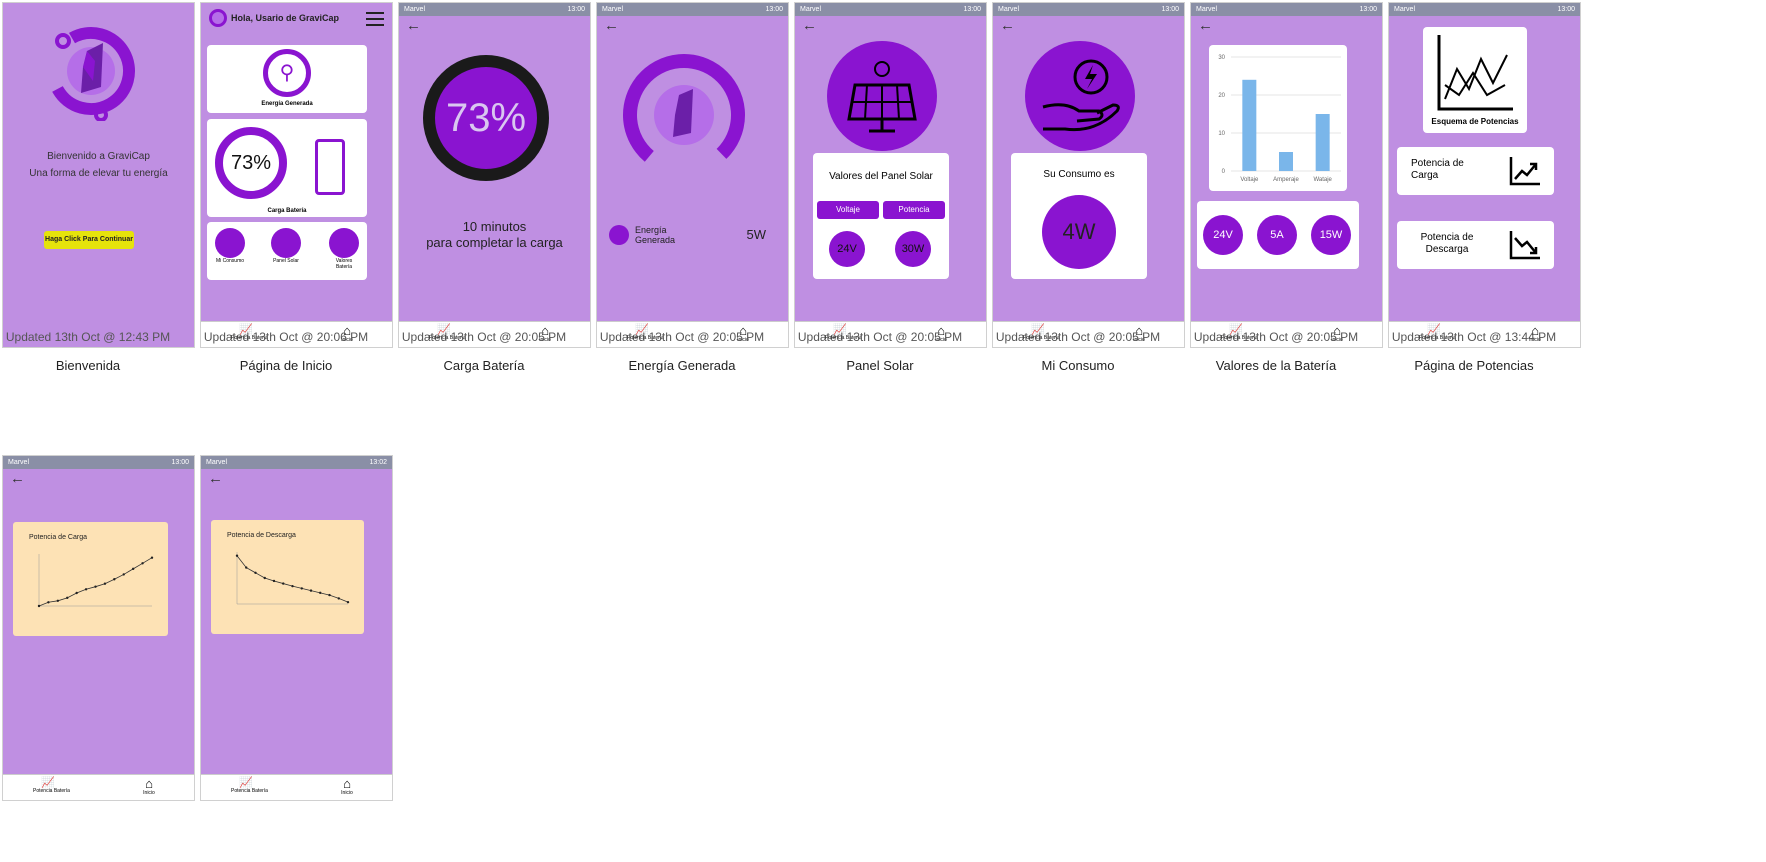  What do you see at coordinates (218, 18) in the screenshot?
I see `header-logo-icon` at bounding box center [218, 18].